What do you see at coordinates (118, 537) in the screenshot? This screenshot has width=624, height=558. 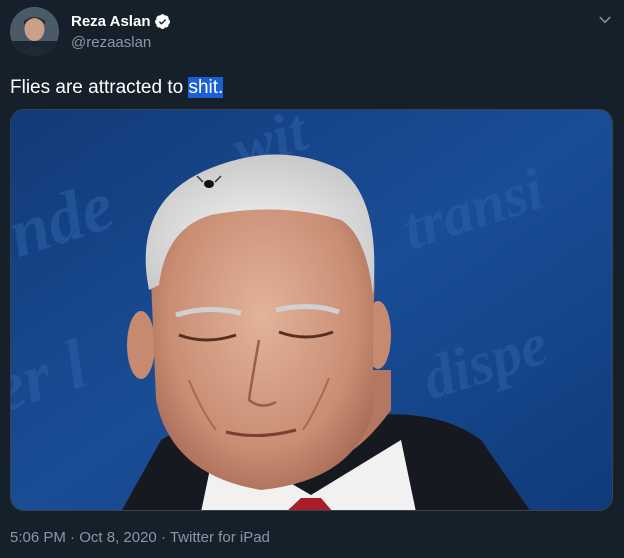 I see `tweet-date: Oct 8, 2020` at bounding box center [118, 537].